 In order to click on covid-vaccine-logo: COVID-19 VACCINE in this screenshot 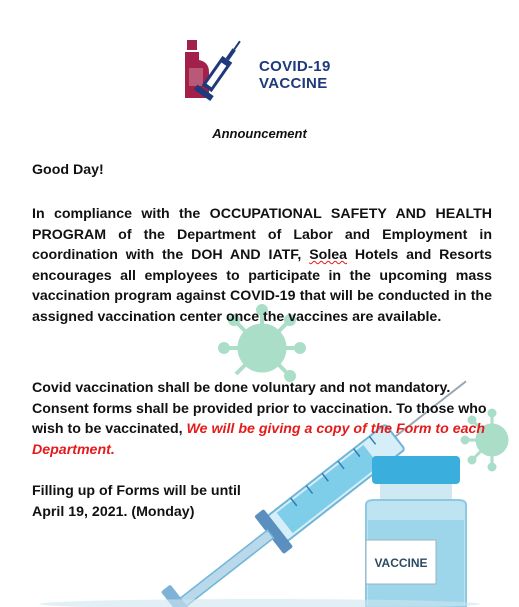, I will do `click(263, 73)`.